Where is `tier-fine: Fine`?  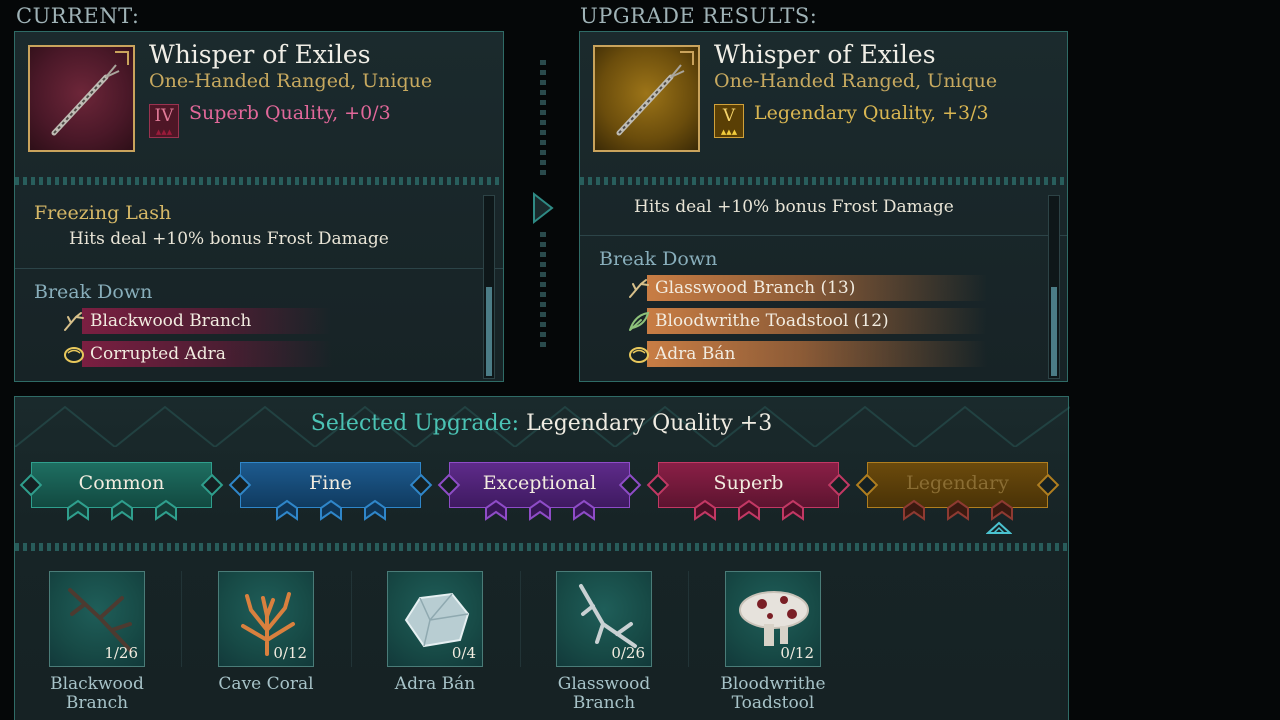 tier-fine: Fine is located at coordinates (330, 491).